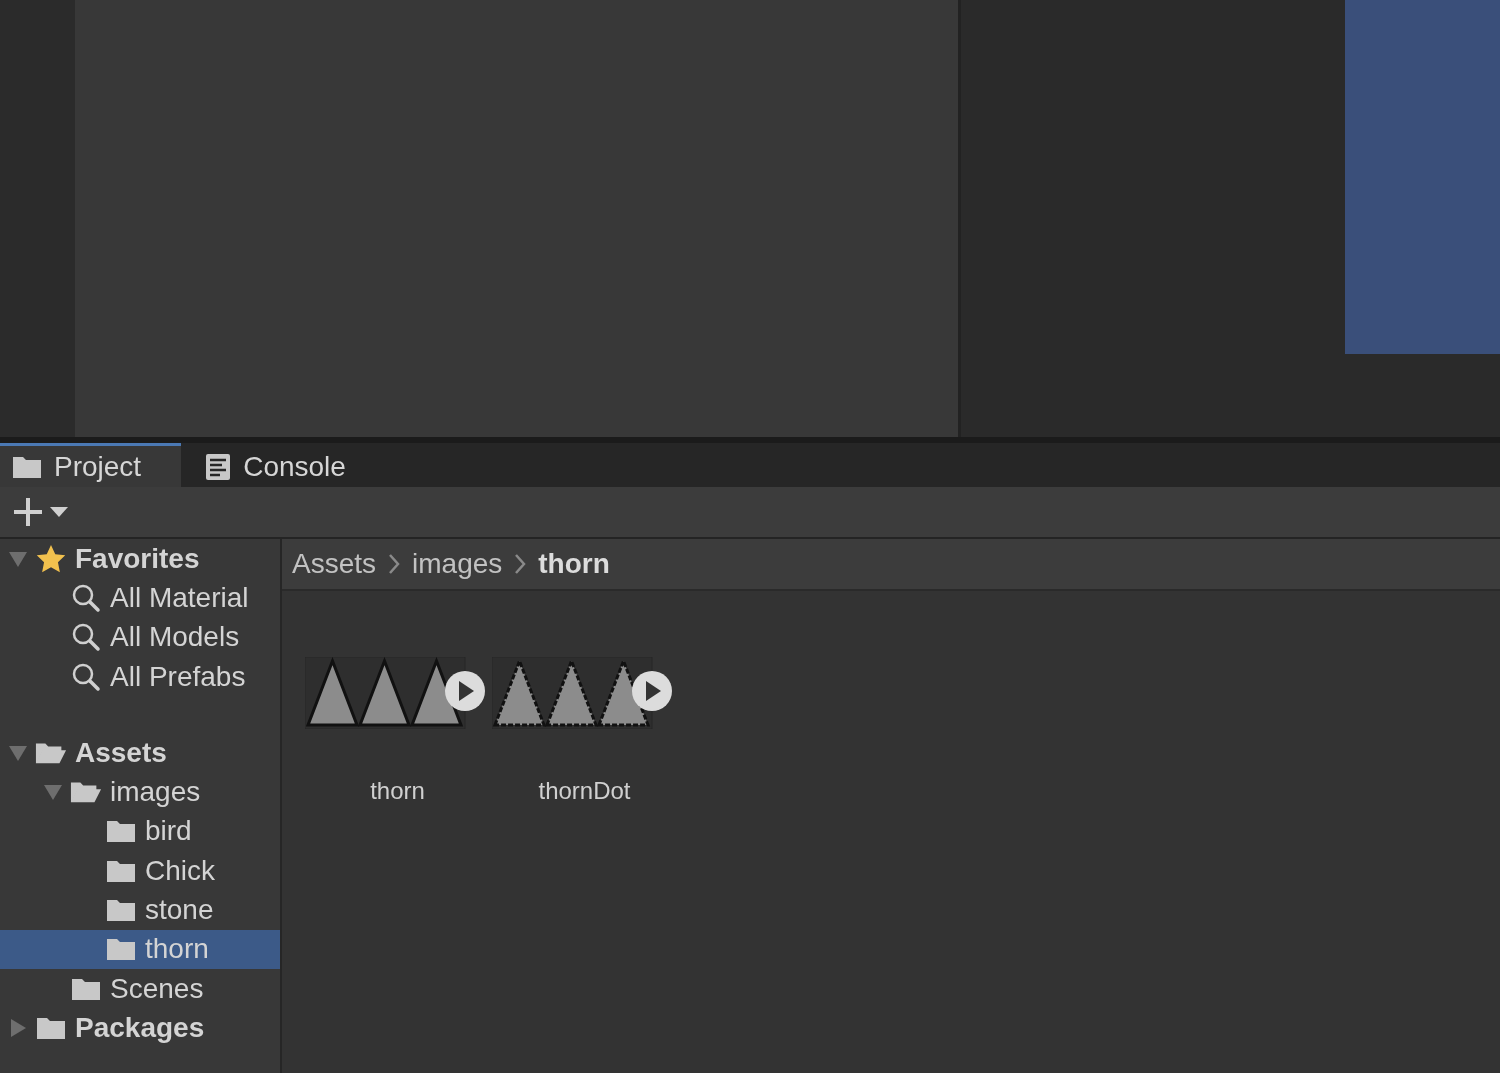  Describe the element at coordinates (177, 949) in the screenshot. I see `tree-label: thorn` at that location.